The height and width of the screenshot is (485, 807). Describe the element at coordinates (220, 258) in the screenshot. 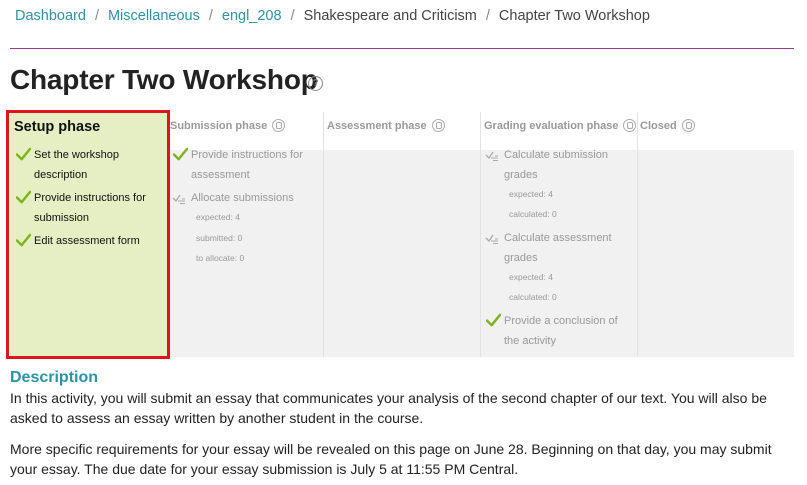

I see `task-detail-to-allocate: to allocate: 0` at that location.